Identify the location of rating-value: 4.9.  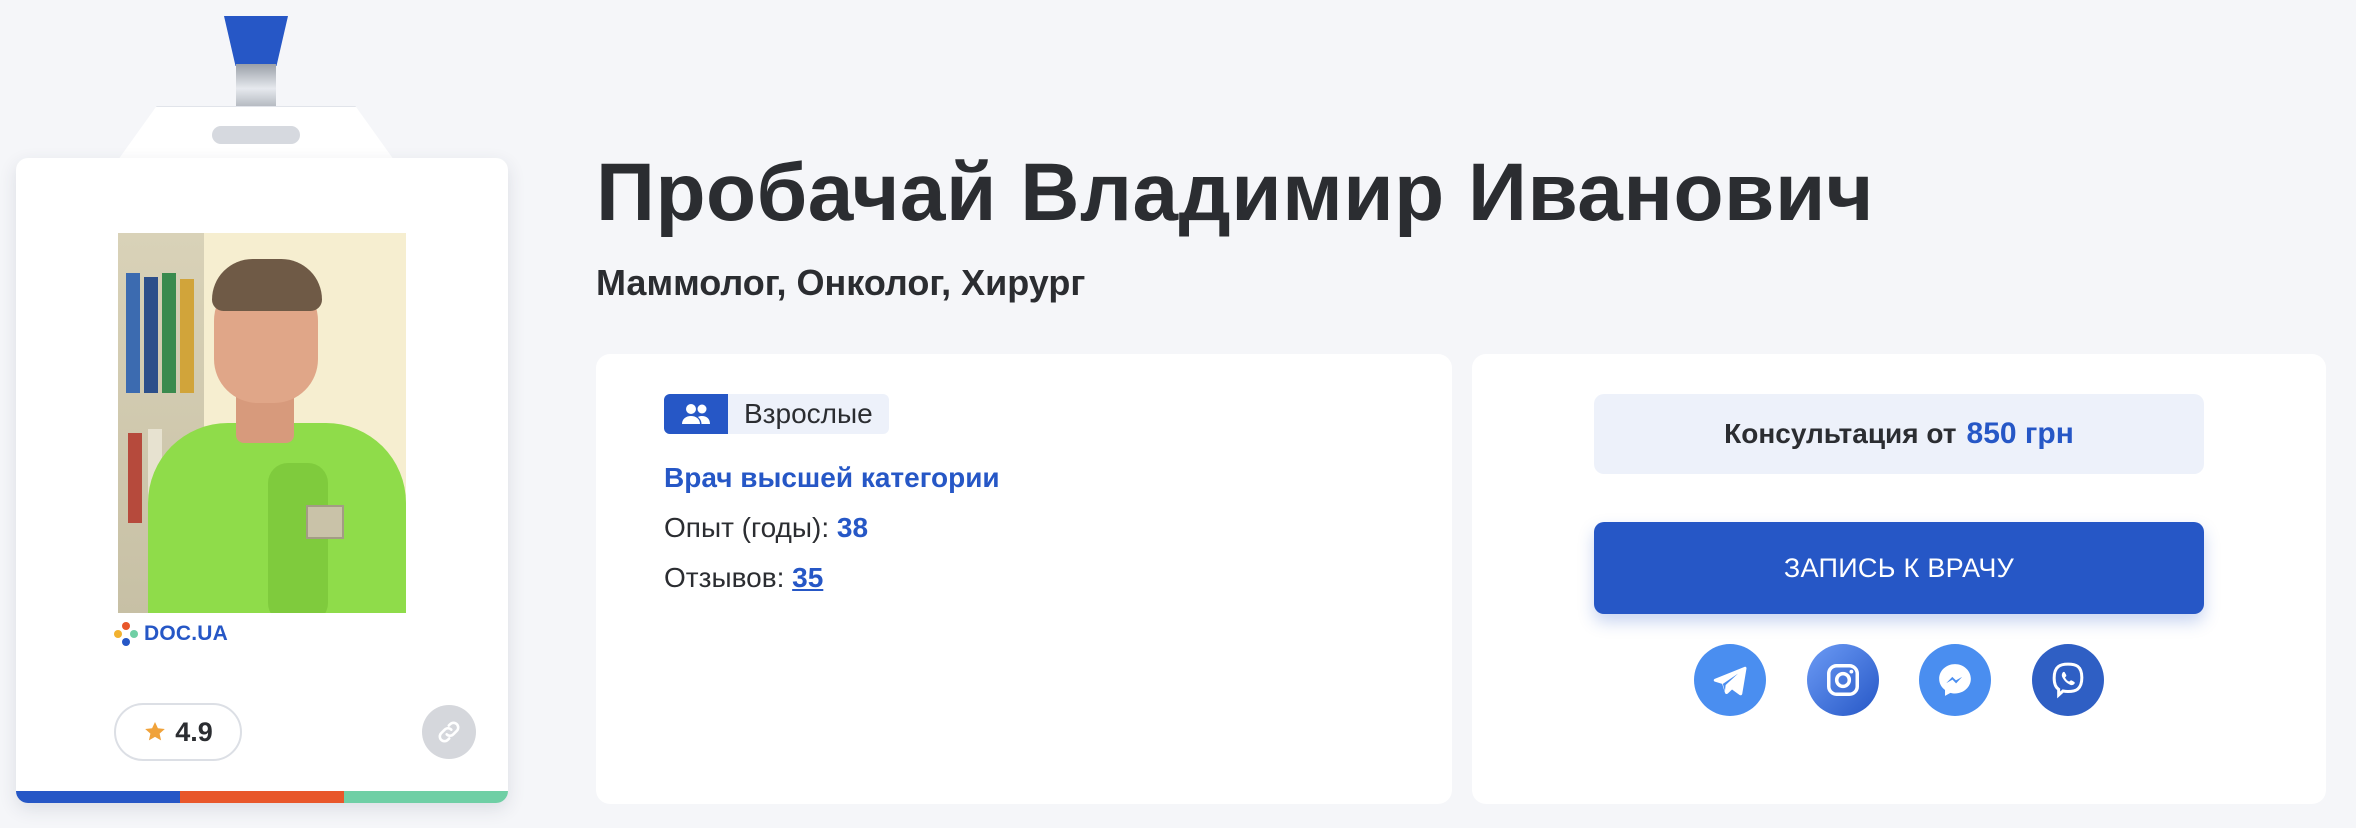
(194, 731).